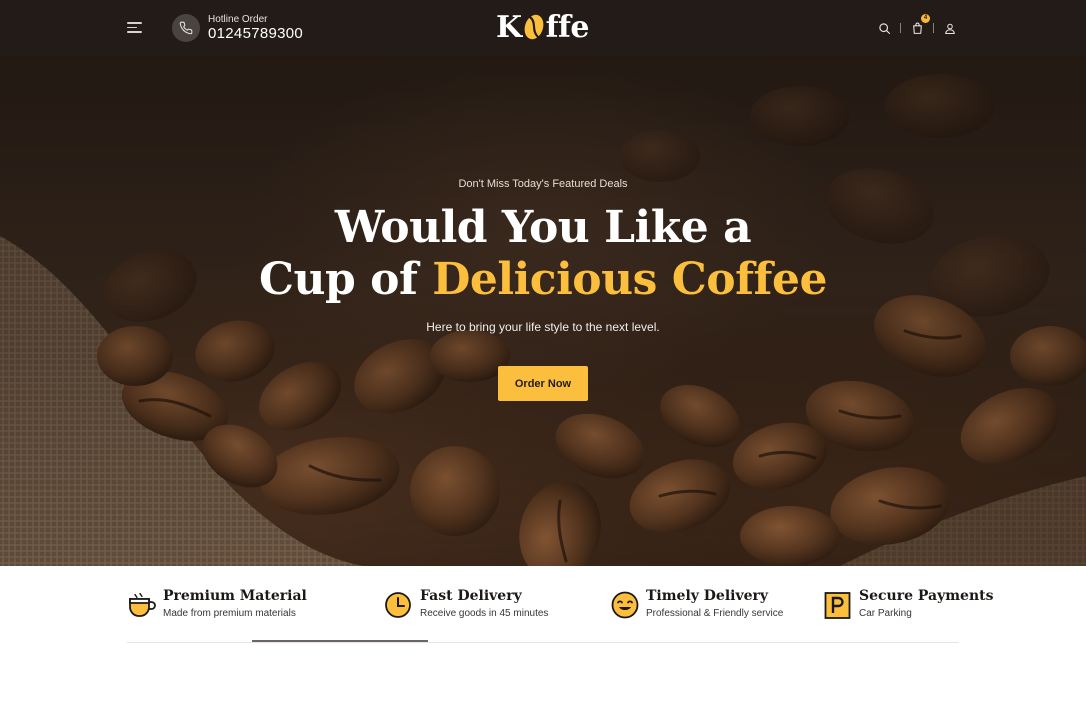  What do you see at coordinates (950, 28) in the screenshot?
I see `user-account-icon` at bounding box center [950, 28].